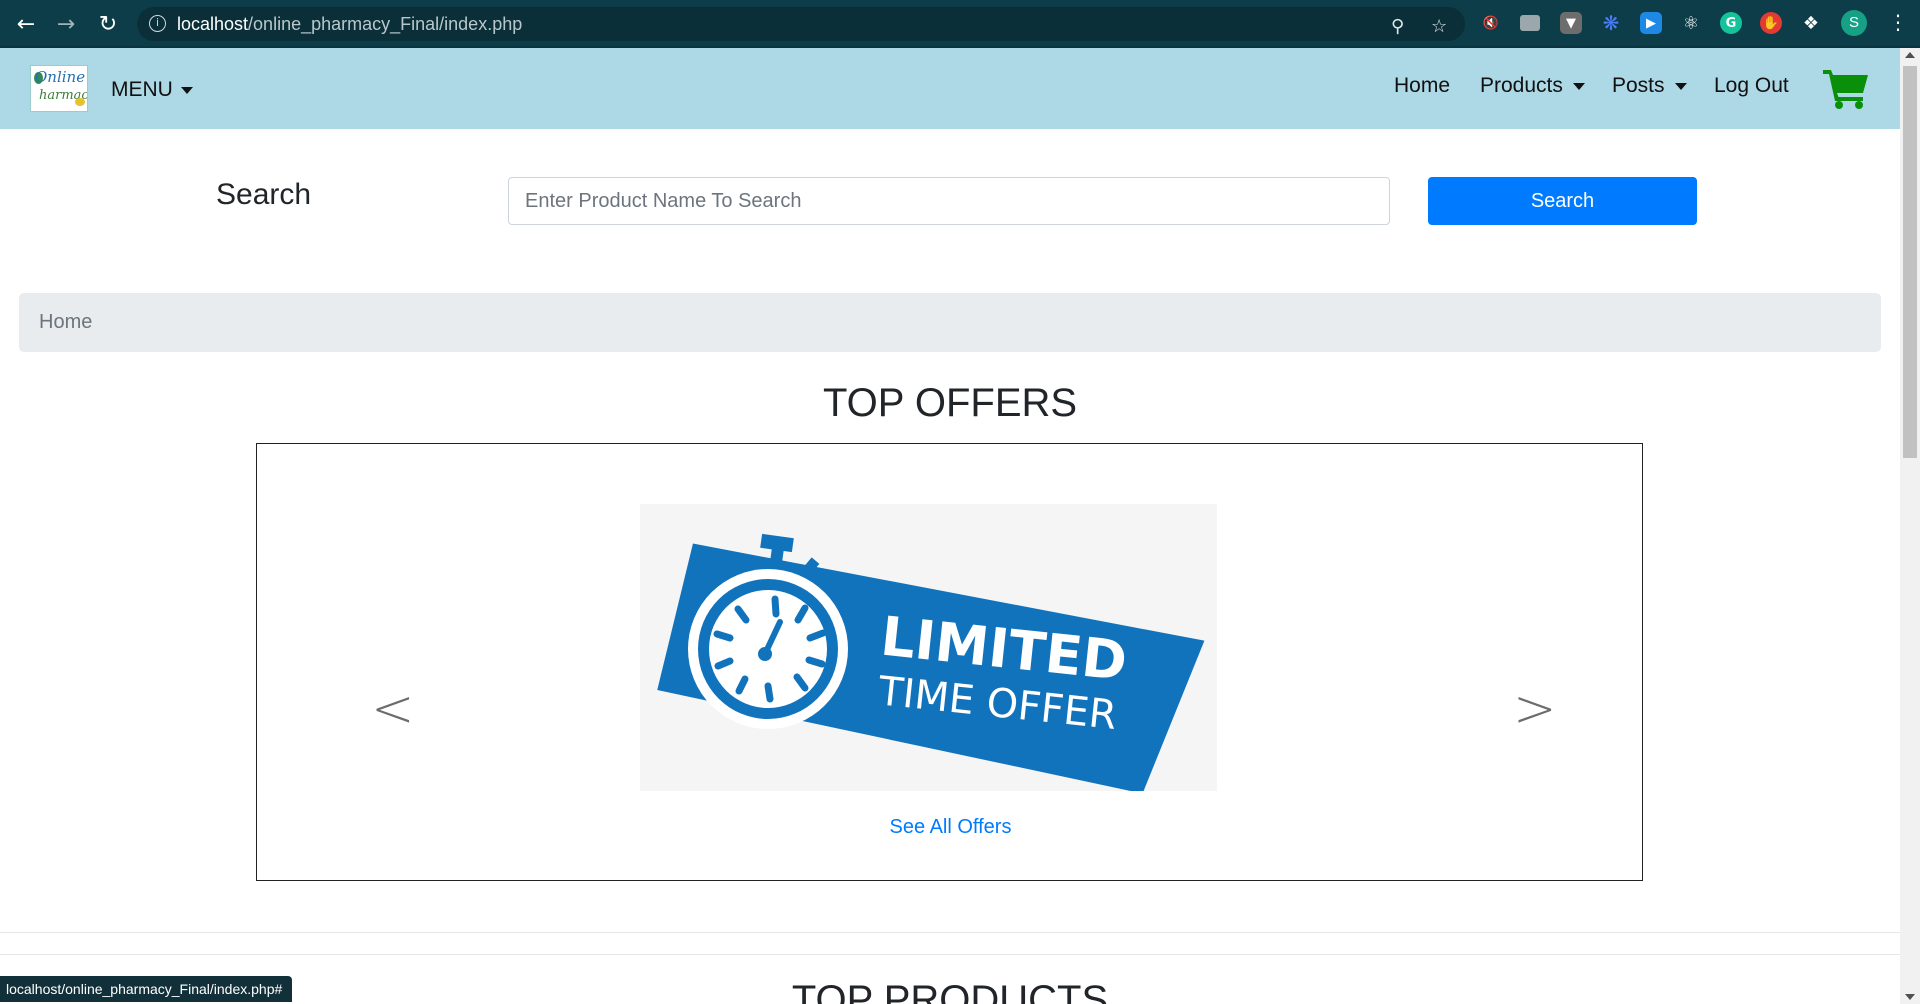 This screenshot has height=1004, width=1920. I want to click on screen-extension-icon: ▶, so click(1651, 23).